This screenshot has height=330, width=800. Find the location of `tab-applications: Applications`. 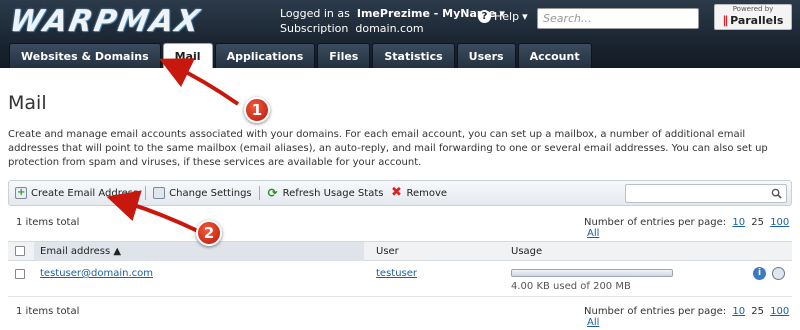

tab-applications: Applications is located at coordinates (265, 55).